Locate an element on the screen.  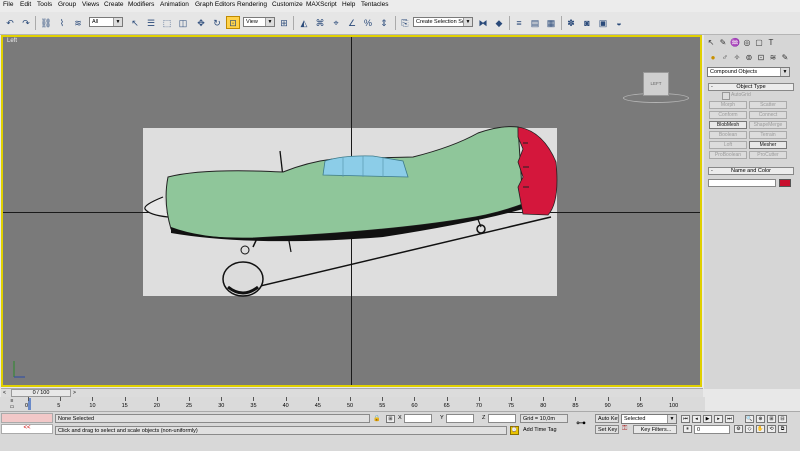
named-selection-sets-dropdown: Create Selection Set ▼ is located at coordinates (443, 22).